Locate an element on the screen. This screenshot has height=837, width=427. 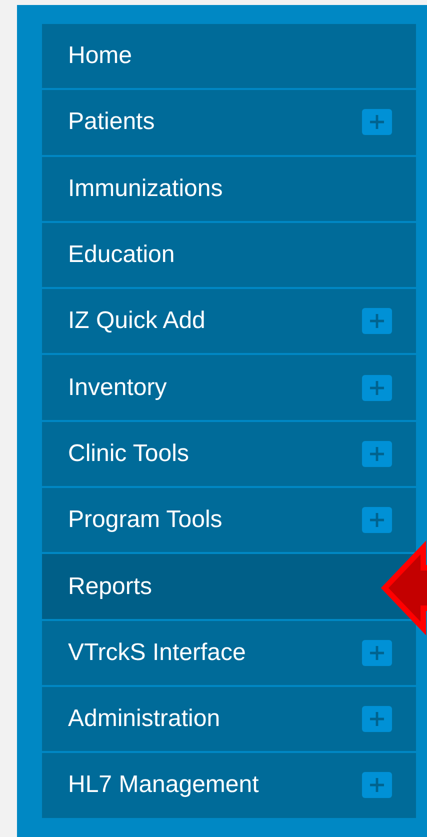
menu-item: Immunizations is located at coordinates (229, 188).